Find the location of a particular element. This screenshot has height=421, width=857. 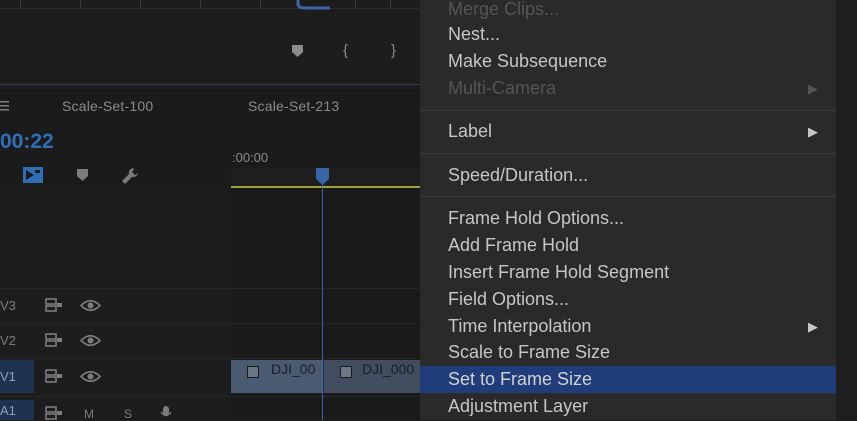

clip-name: DJI_000 is located at coordinates (388, 369).